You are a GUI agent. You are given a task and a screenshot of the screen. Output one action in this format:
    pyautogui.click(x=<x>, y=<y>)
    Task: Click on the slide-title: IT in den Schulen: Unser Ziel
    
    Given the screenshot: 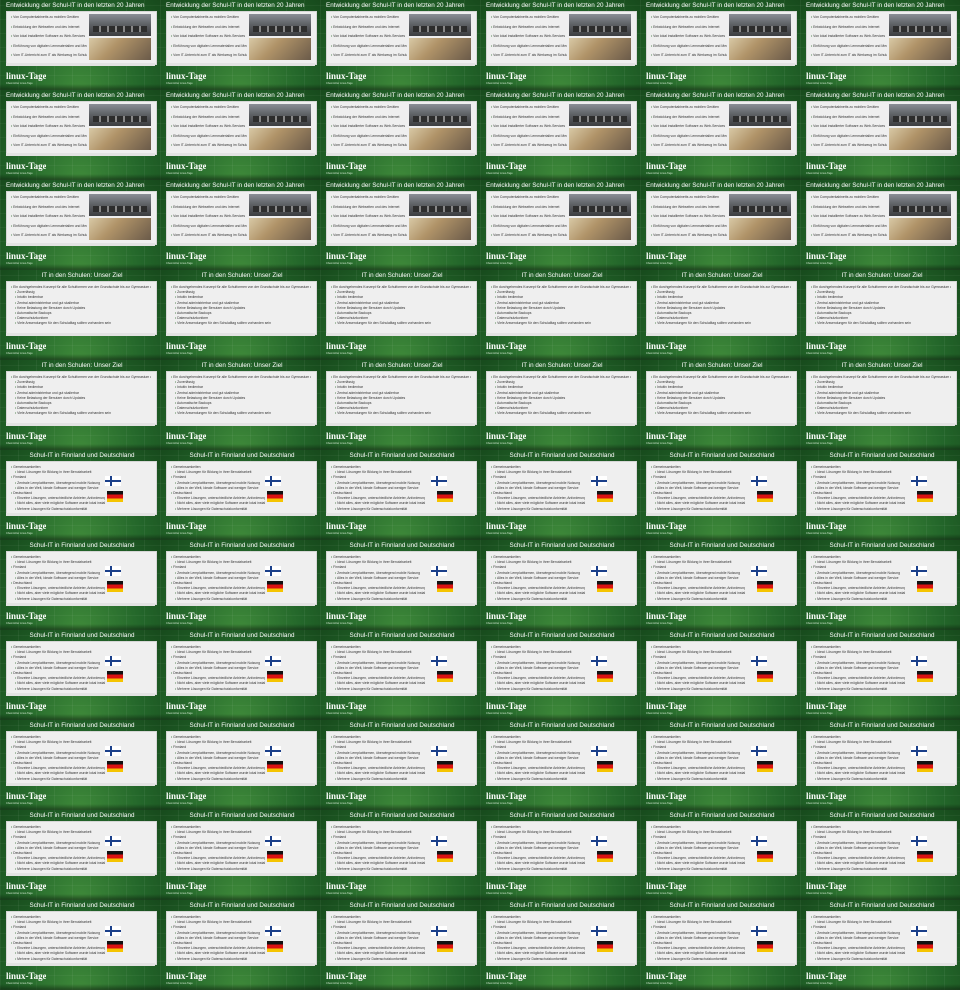 What is the action you would take?
    pyautogui.click(x=882, y=365)
    